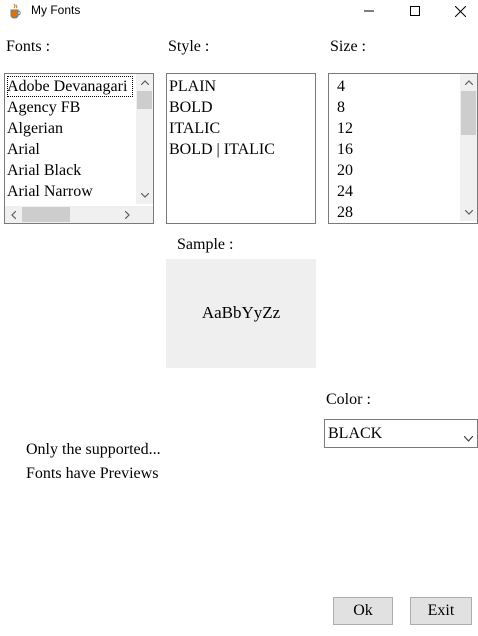 This screenshot has height=636, width=478. What do you see at coordinates (15, 11) in the screenshot?
I see `java-coffee-icon` at bounding box center [15, 11].